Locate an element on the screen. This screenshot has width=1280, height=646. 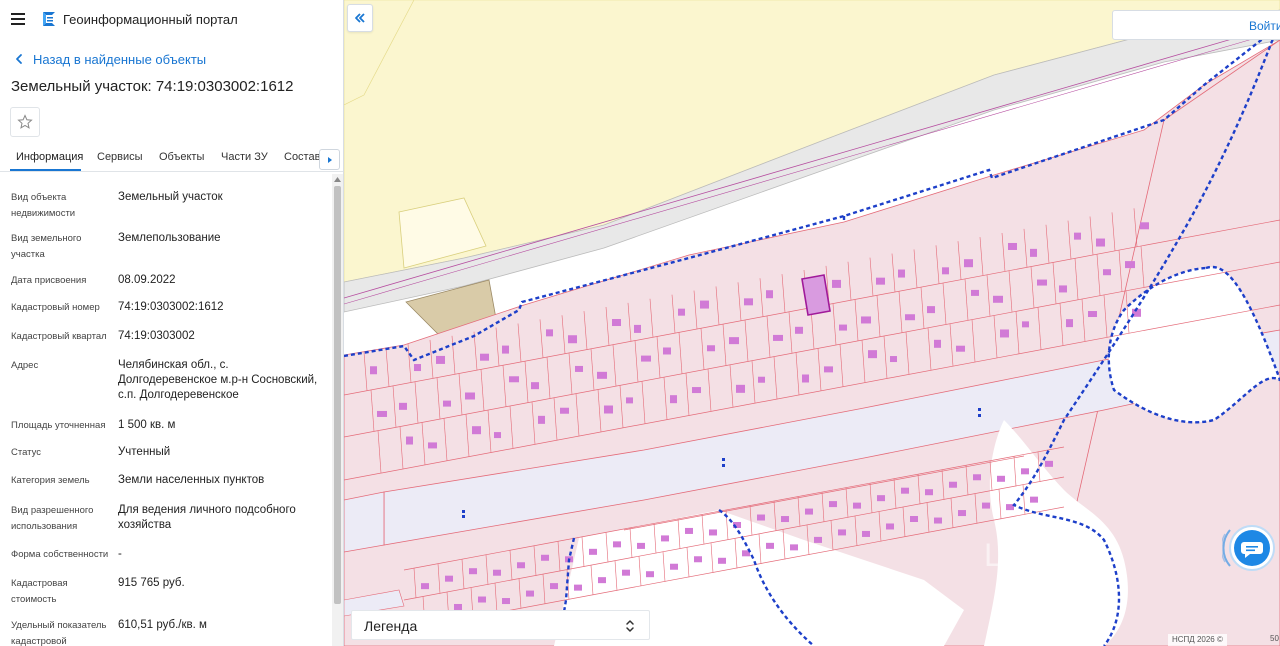
property-value: Земли населенных пунктов is located at coordinates (191, 480).